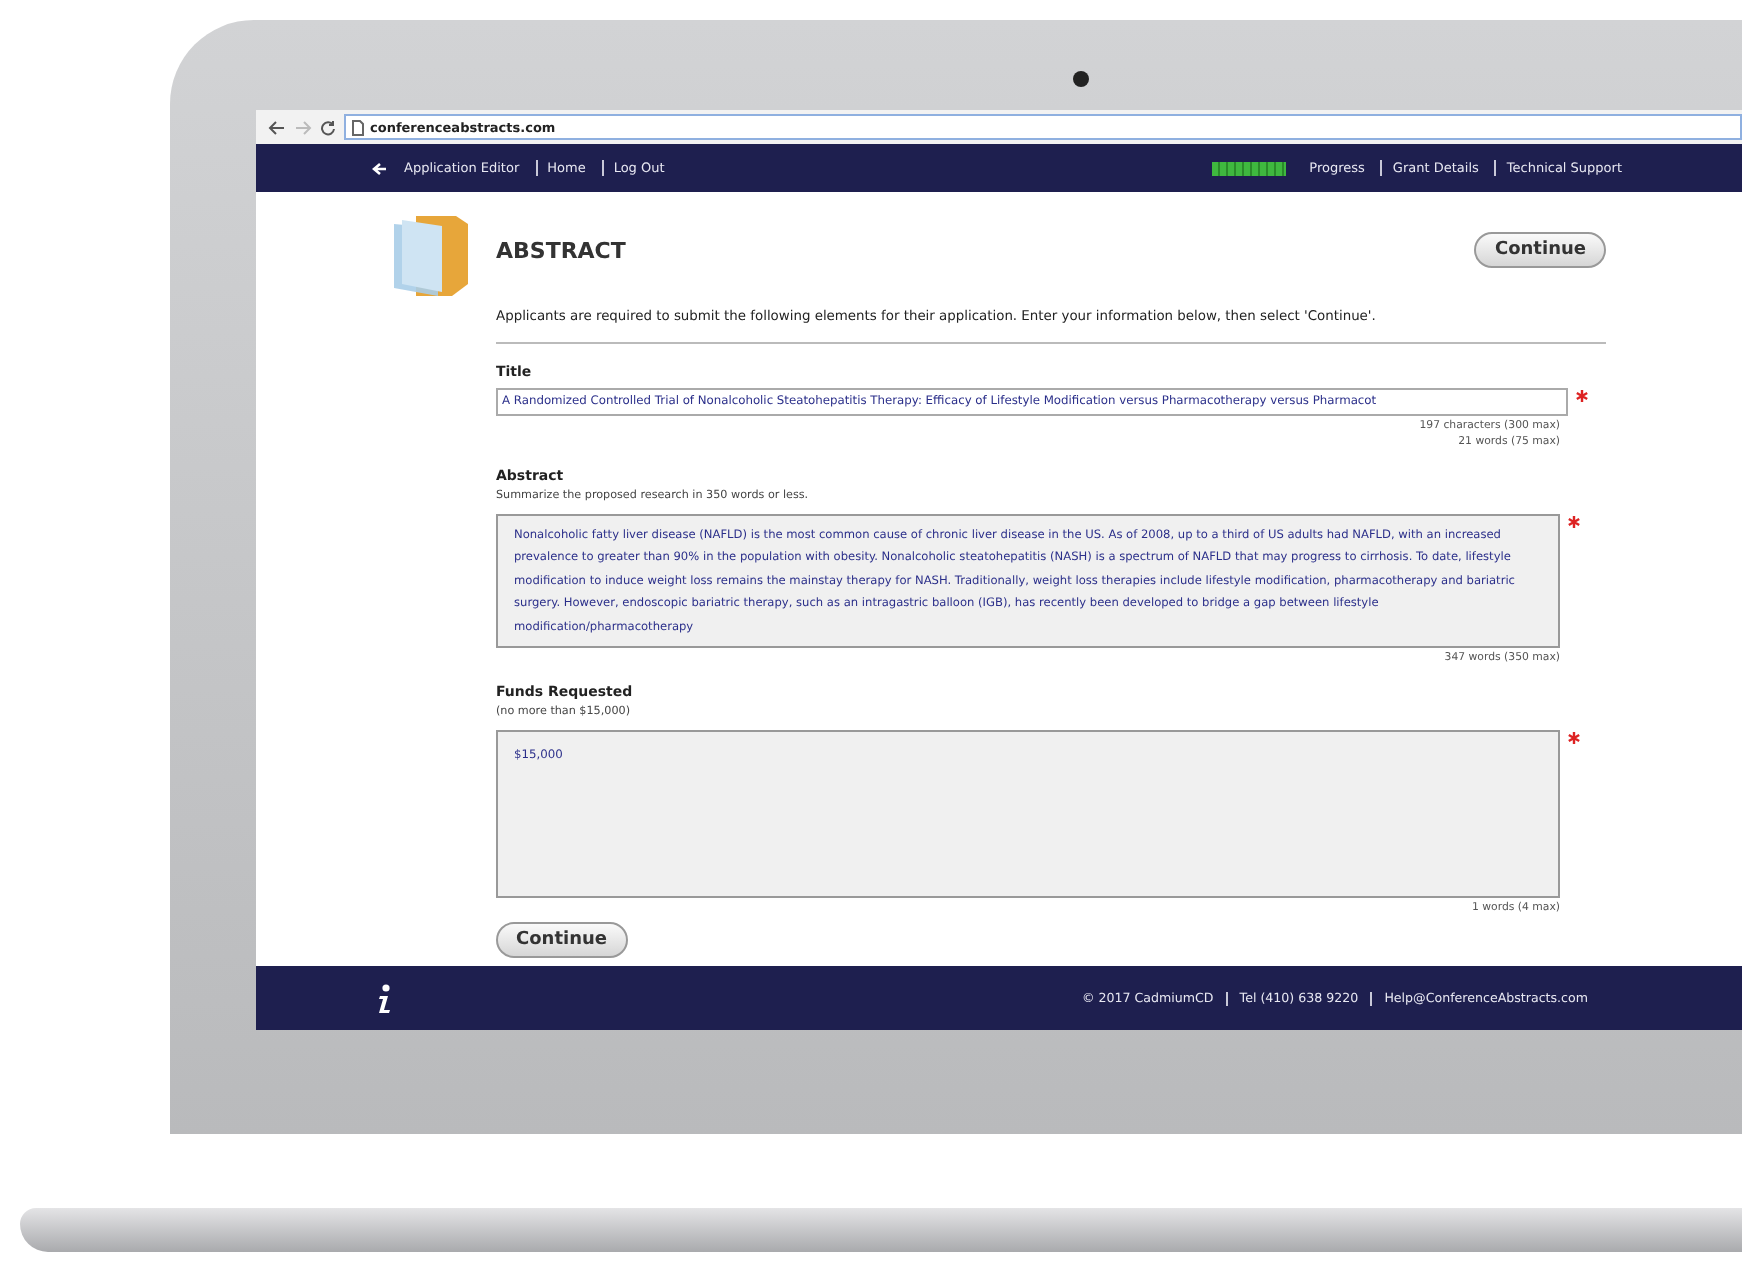 The height and width of the screenshot is (1278, 1742). I want to click on camera-icon, so click(1081, 79).